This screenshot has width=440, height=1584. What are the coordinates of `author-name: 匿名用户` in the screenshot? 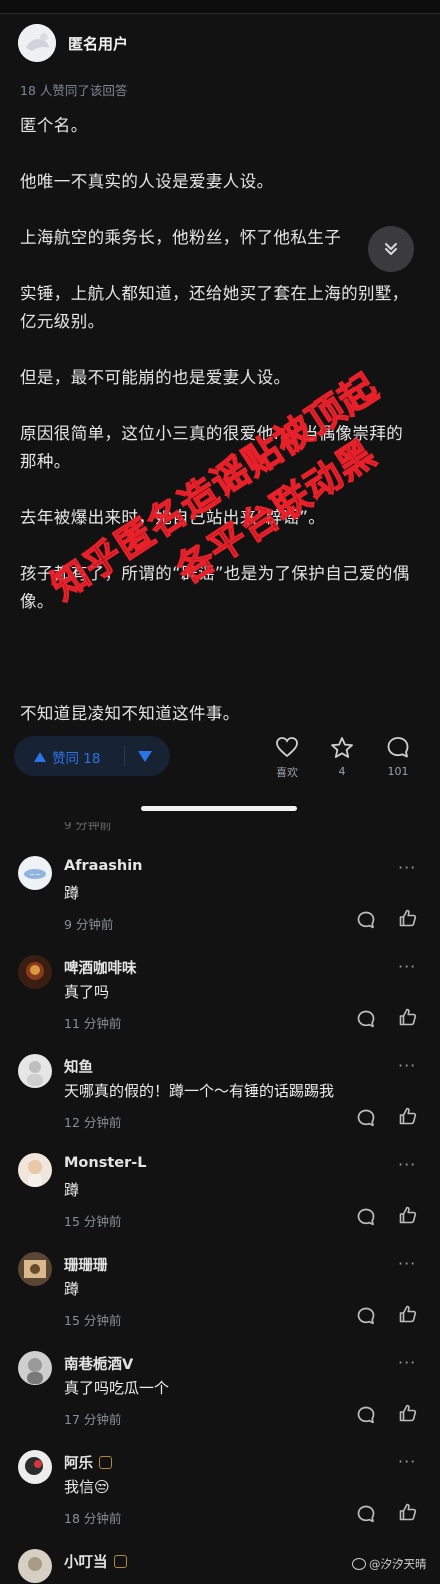 It's located at (98, 43).